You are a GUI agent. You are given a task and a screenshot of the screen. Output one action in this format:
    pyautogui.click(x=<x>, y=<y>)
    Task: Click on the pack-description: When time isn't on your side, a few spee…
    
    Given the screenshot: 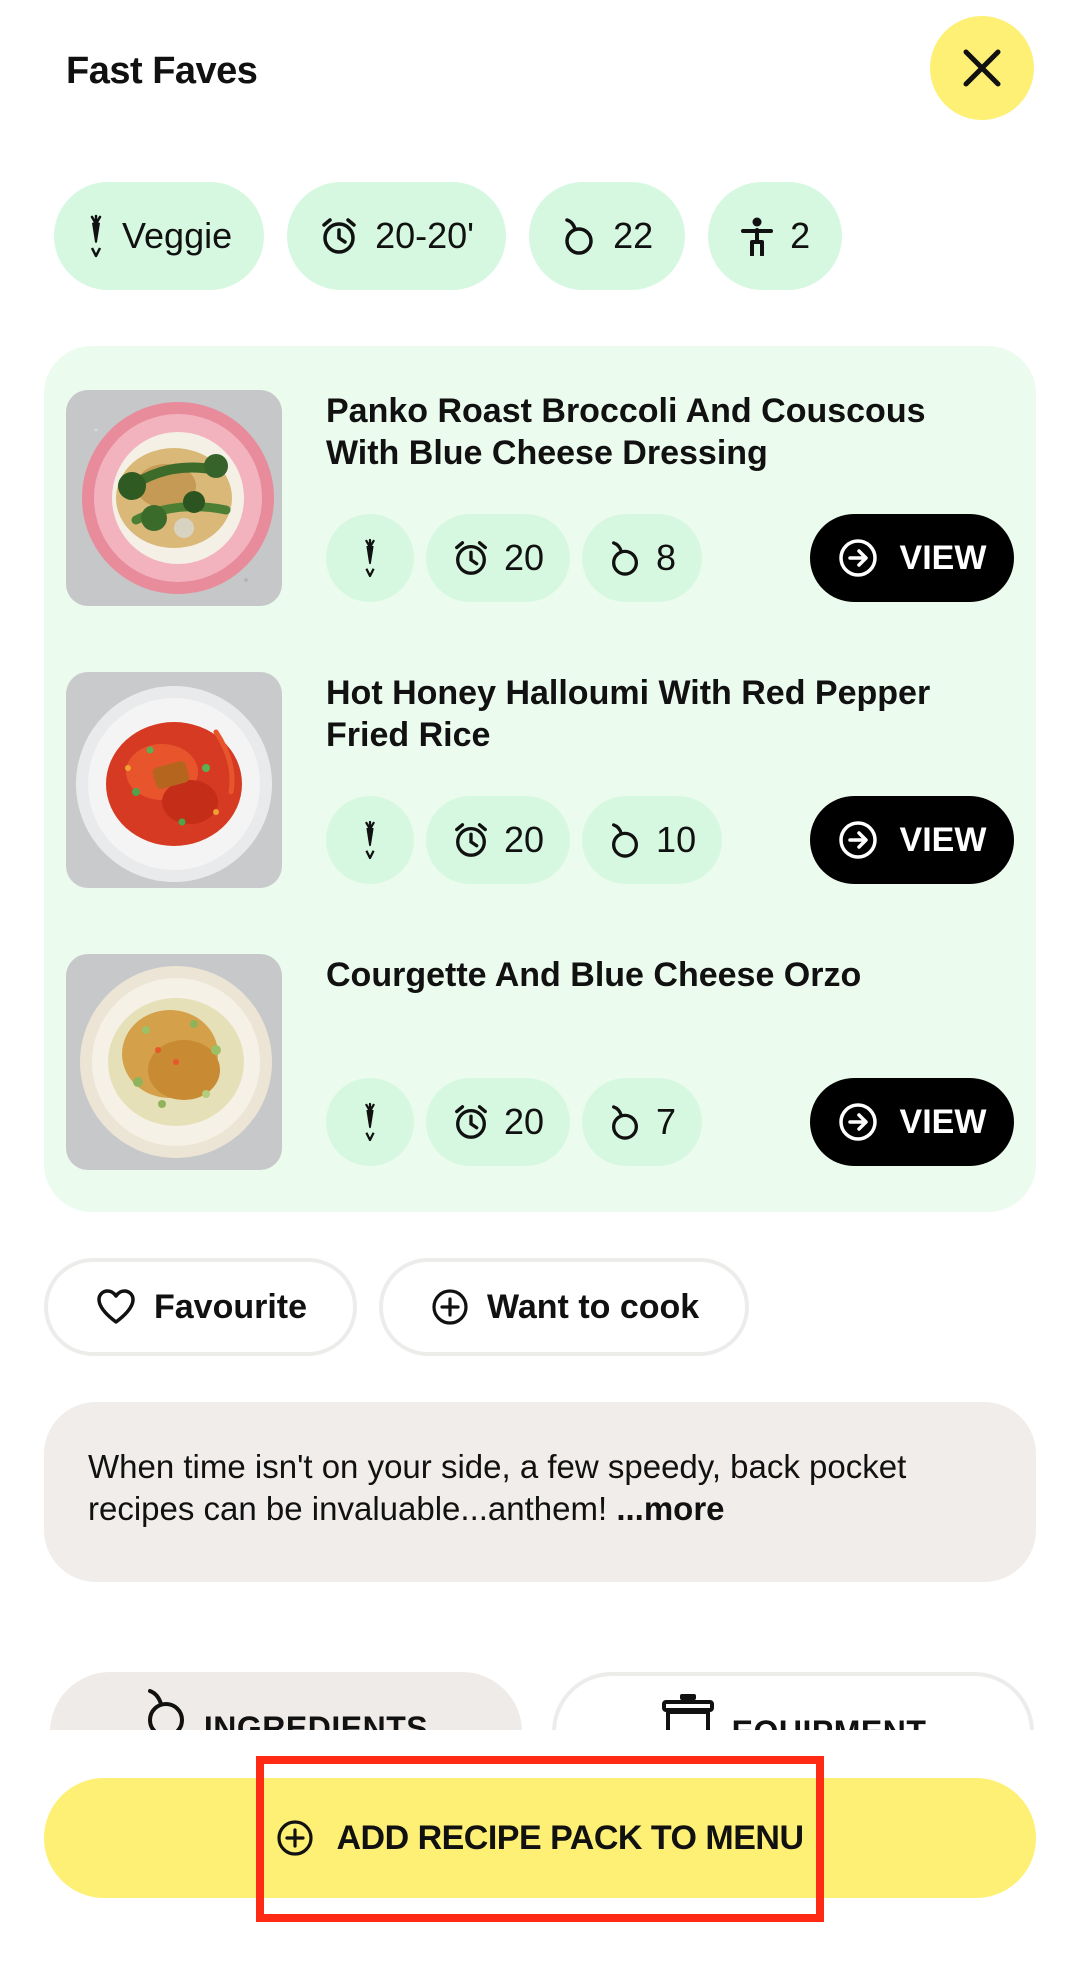 What is the action you would take?
    pyautogui.click(x=540, y=1492)
    